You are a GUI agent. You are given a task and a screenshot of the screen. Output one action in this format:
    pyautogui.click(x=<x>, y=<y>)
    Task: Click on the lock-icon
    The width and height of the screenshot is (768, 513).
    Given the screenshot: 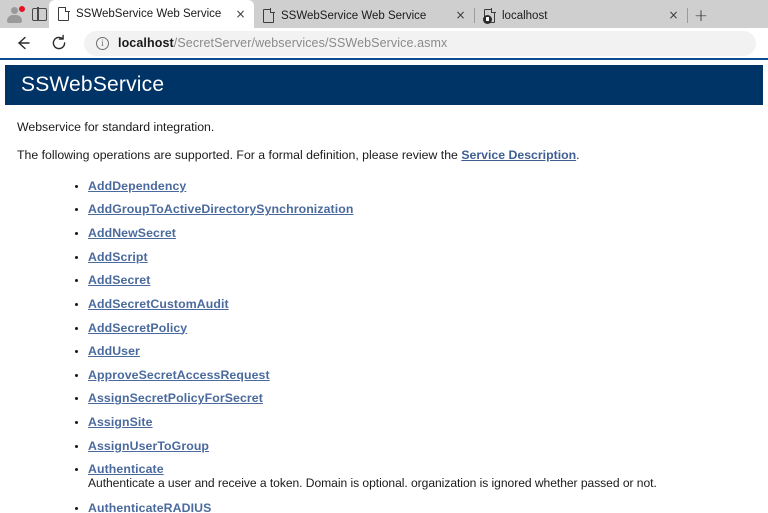 What is the action you would take?
    pyautogui.click(x=487, y=19)
    